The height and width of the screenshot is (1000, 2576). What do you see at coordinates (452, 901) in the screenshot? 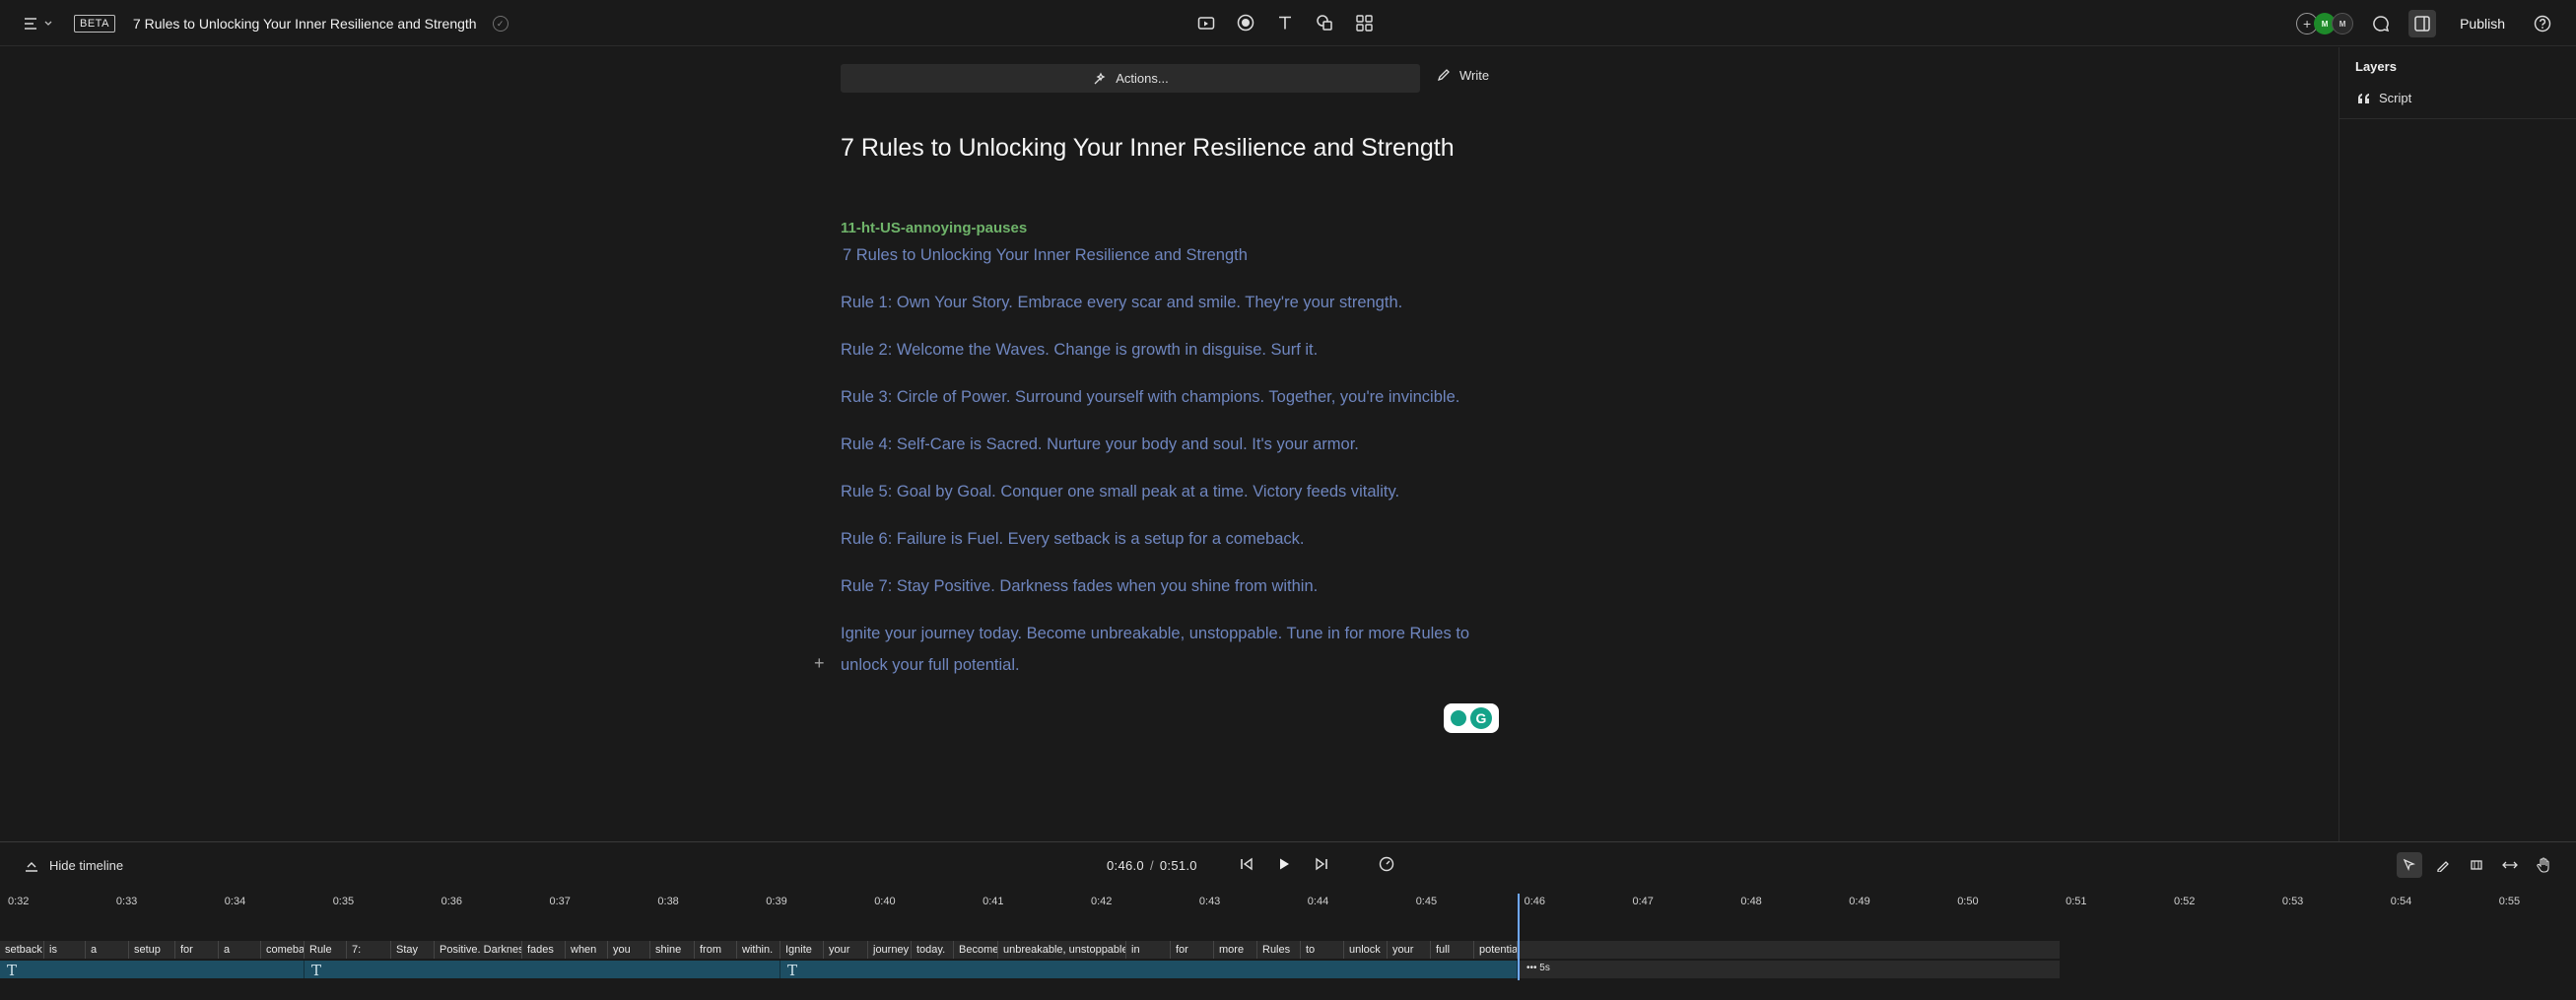
I see `ruler-tick: 0:36` at bounding box center [452, 901].